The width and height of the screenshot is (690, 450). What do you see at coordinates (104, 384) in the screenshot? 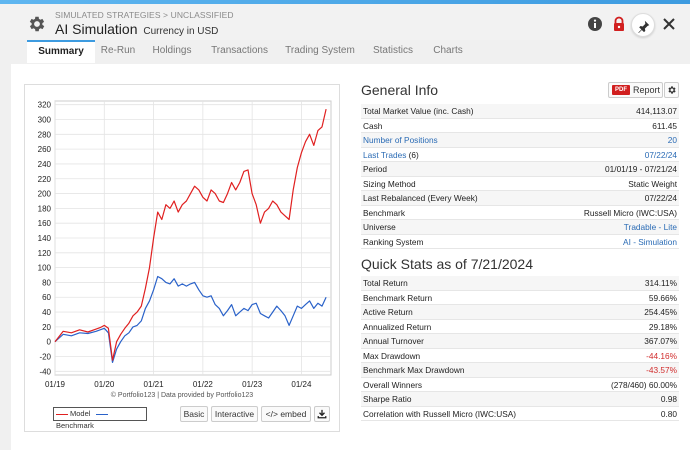
I see `x-tick-label: 01/20` at bounding box center [104, 384].